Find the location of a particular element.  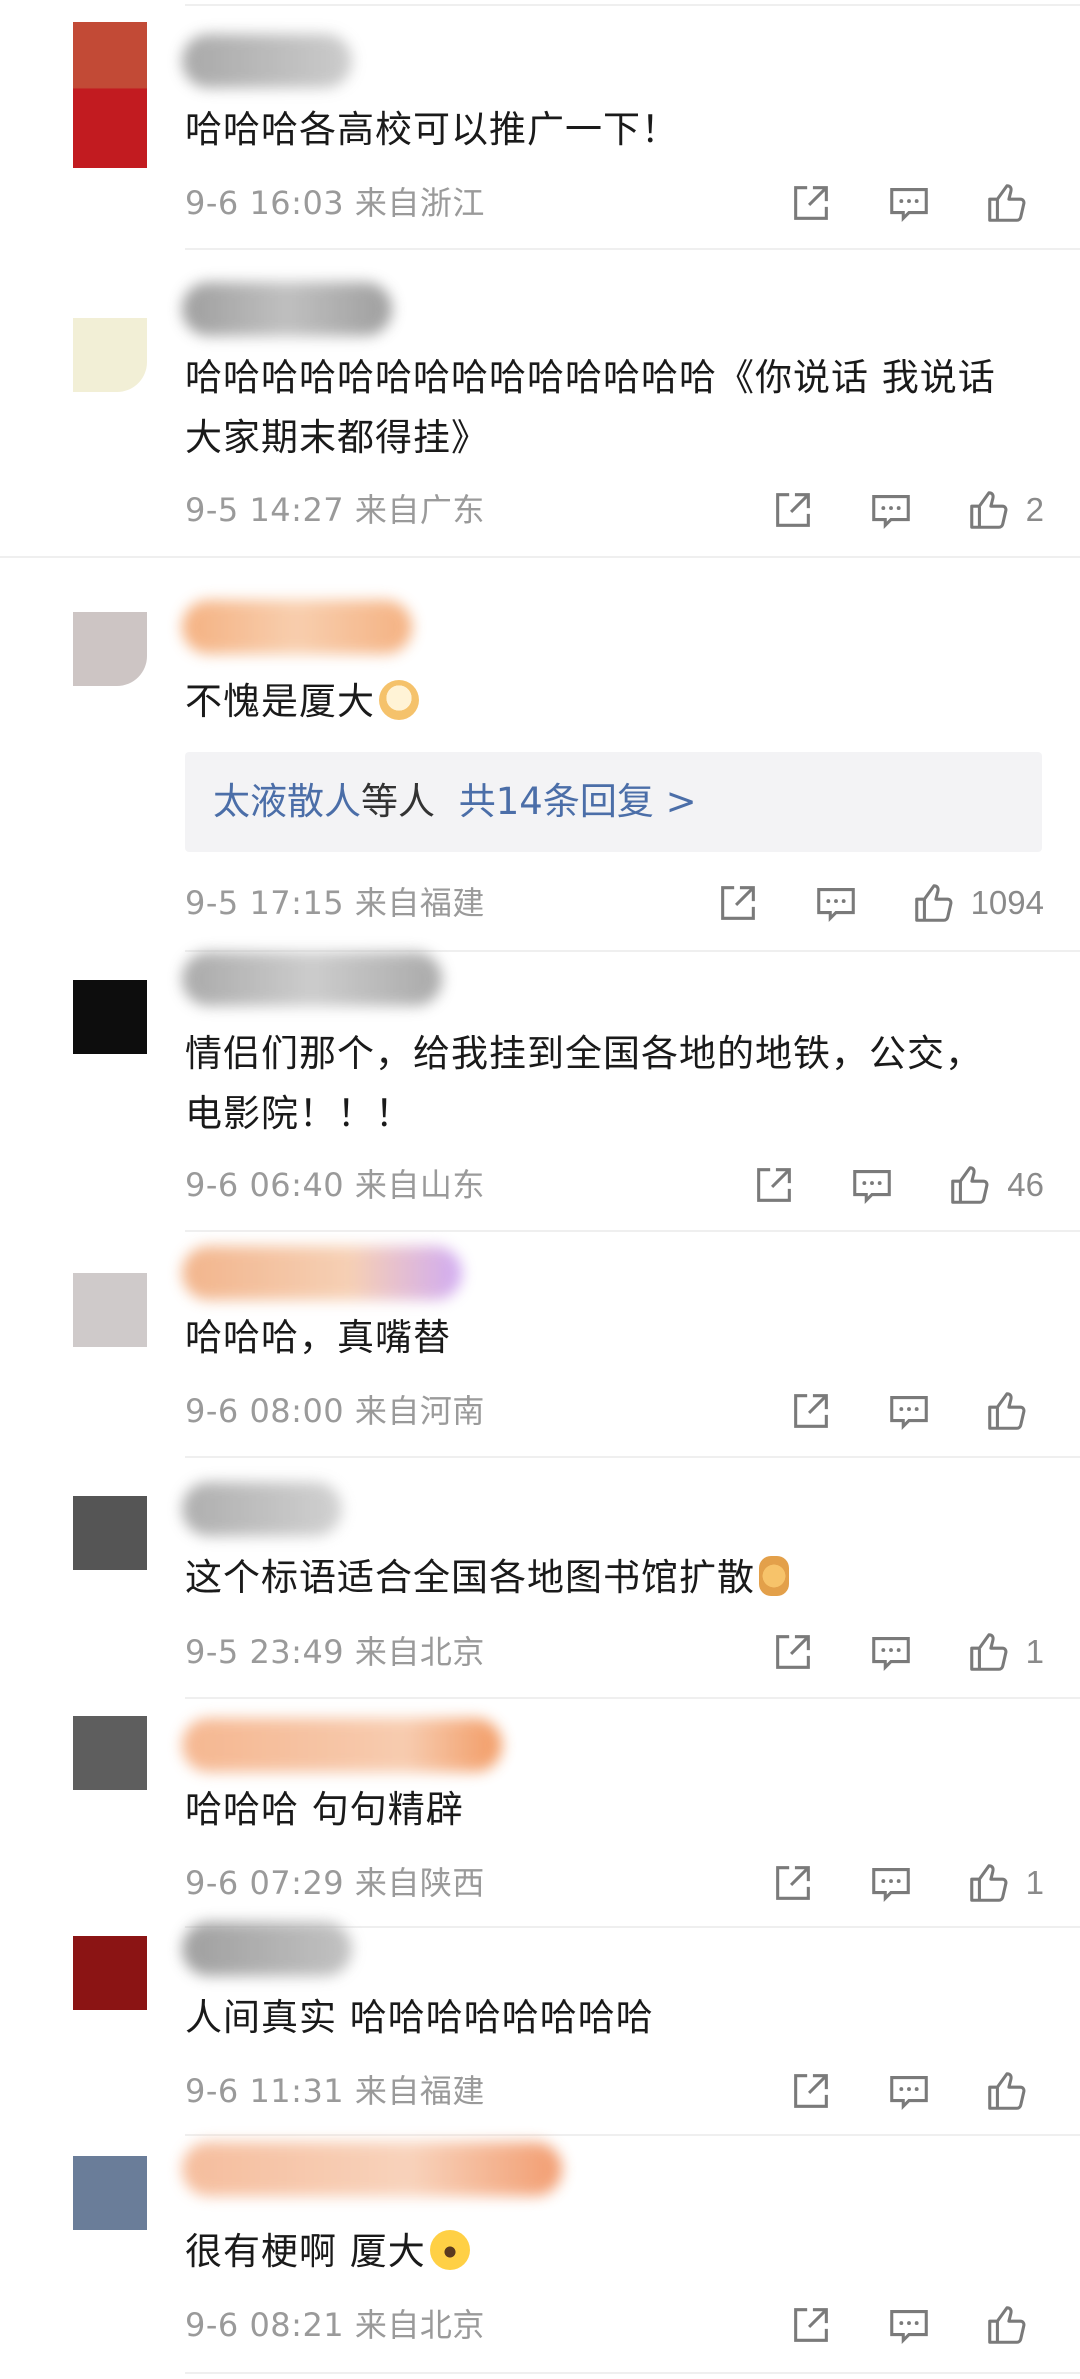

comment-meta: 9-5 23:49 来自北京 is located at coordinates (335, 1652).